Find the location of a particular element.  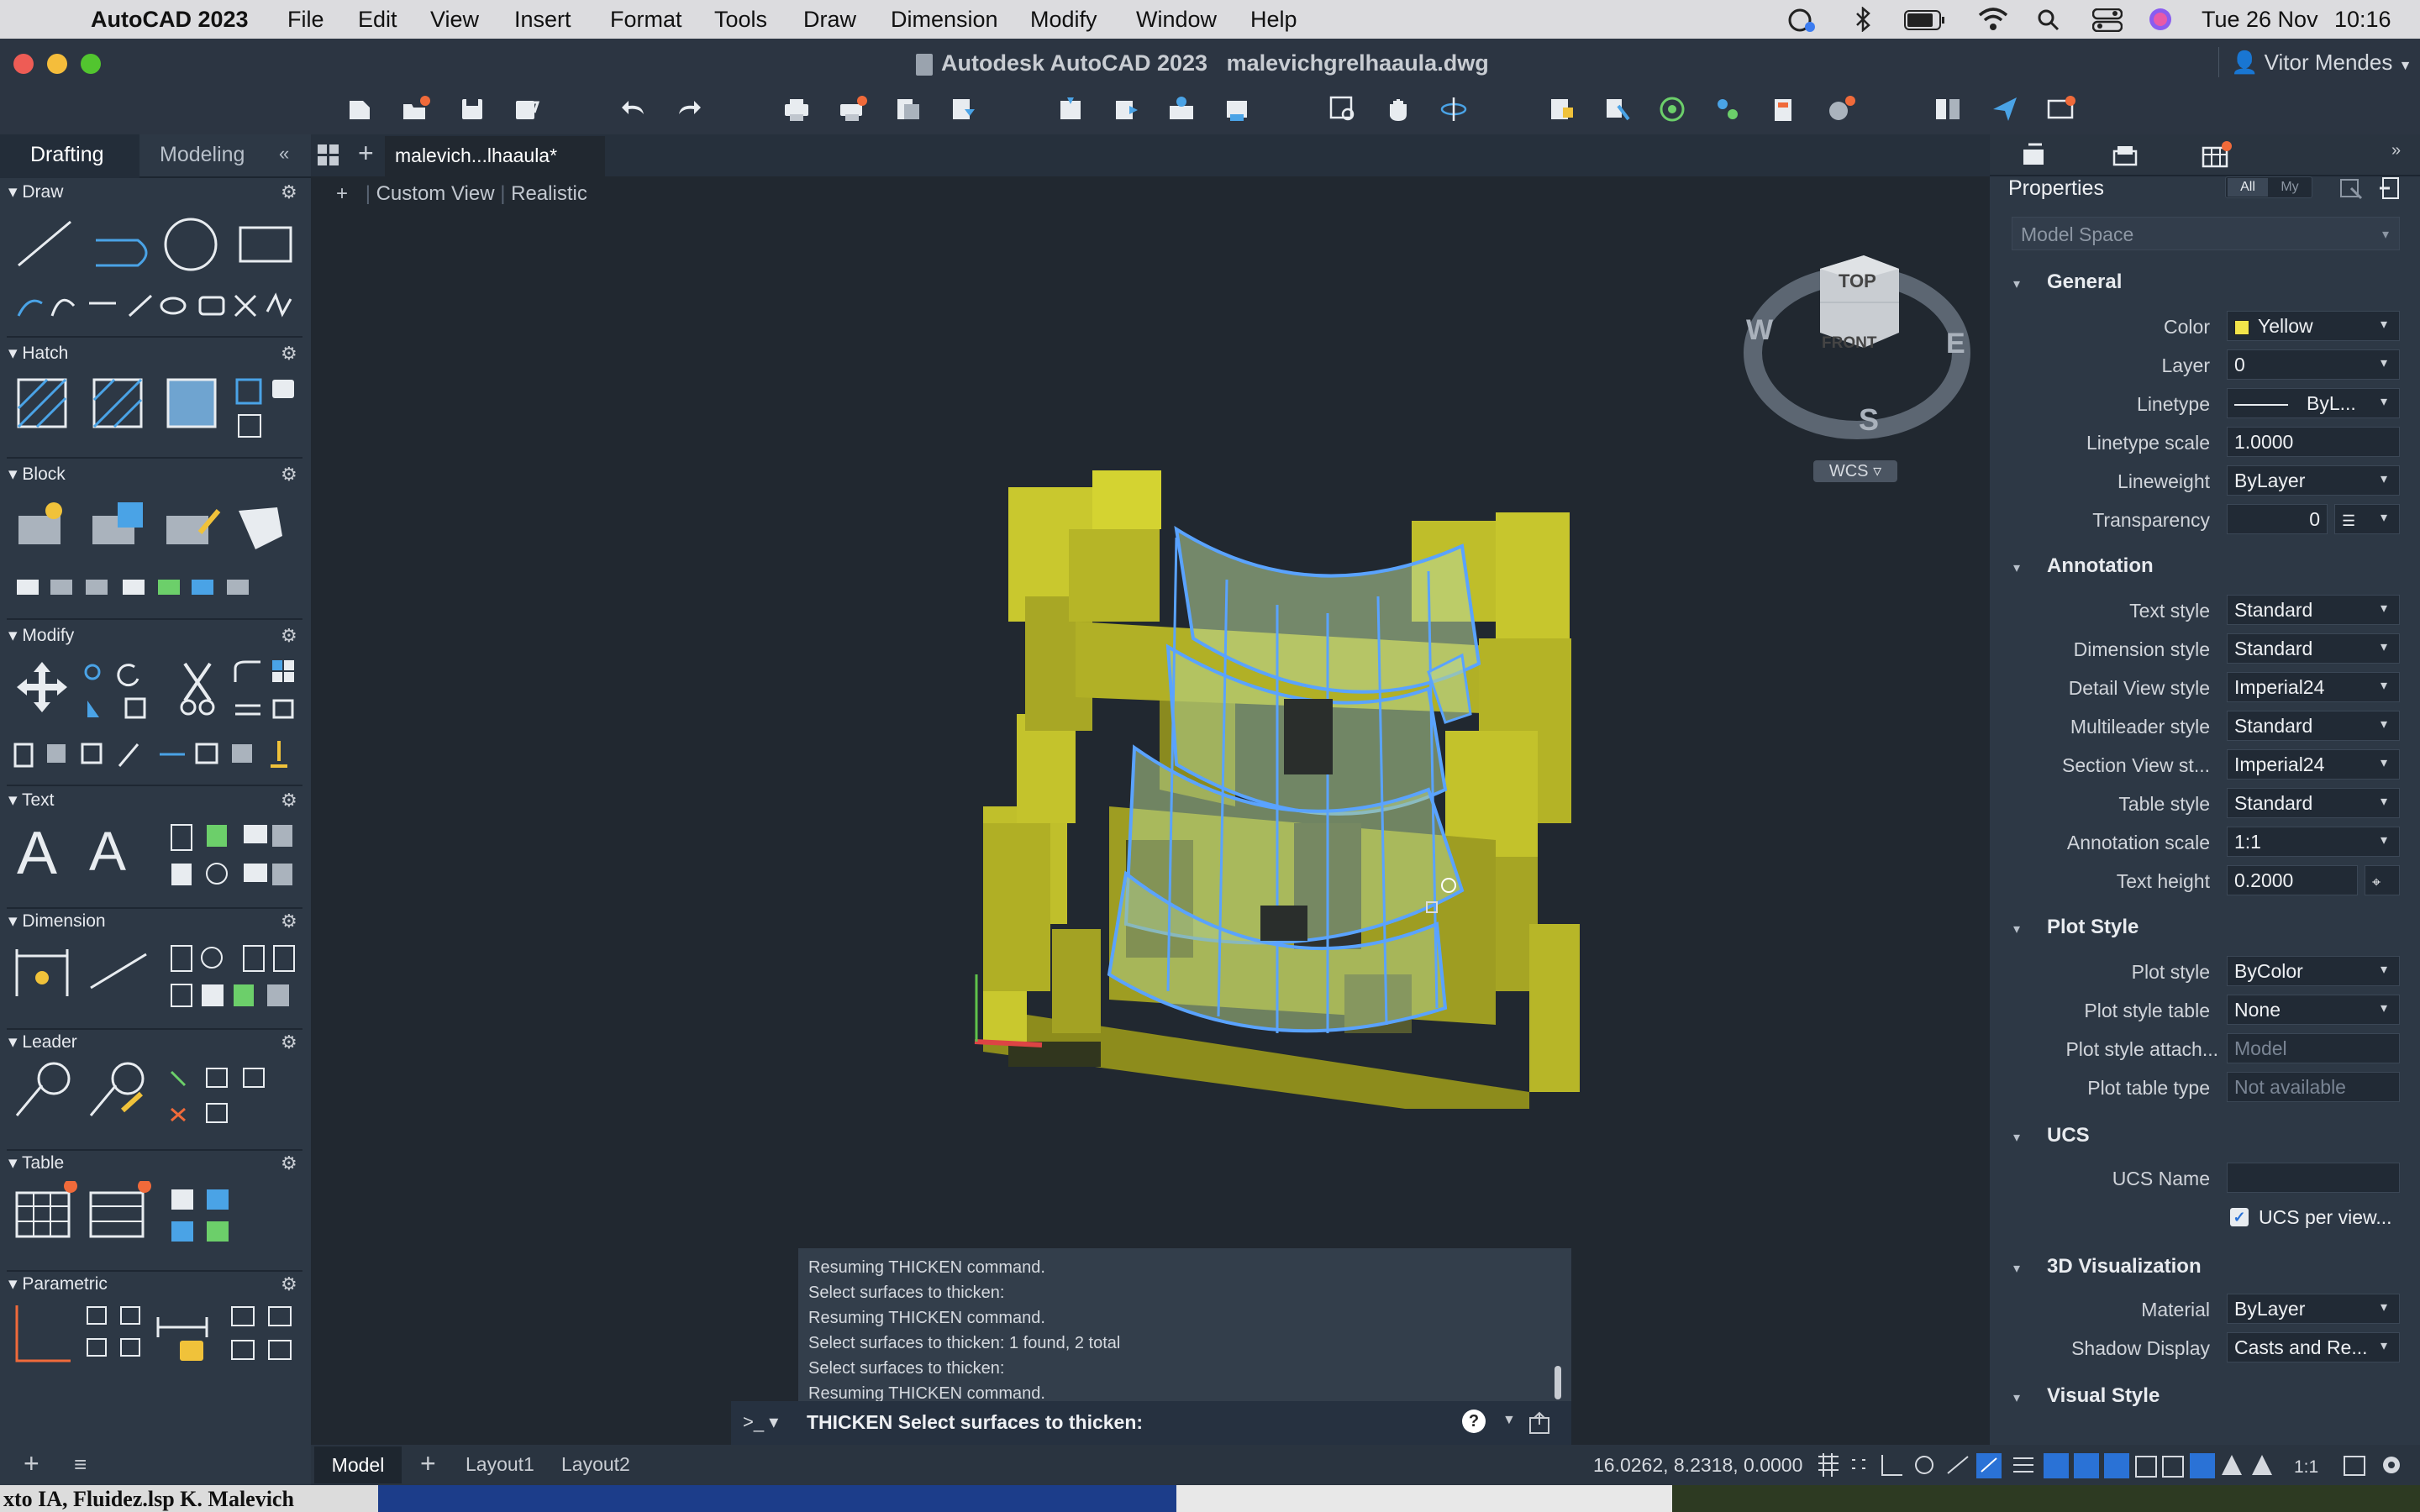

aligned-dimension-icon is located at coordinates (118, 971).